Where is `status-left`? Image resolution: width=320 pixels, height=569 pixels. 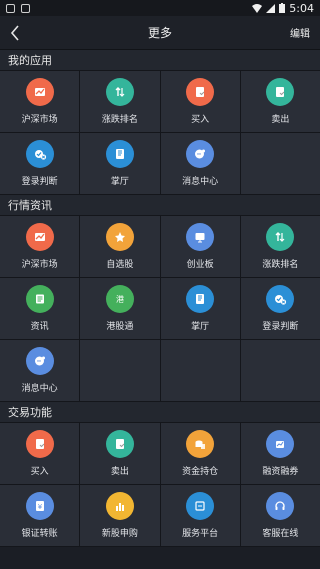
status-left is located at coordinates (18, 8).